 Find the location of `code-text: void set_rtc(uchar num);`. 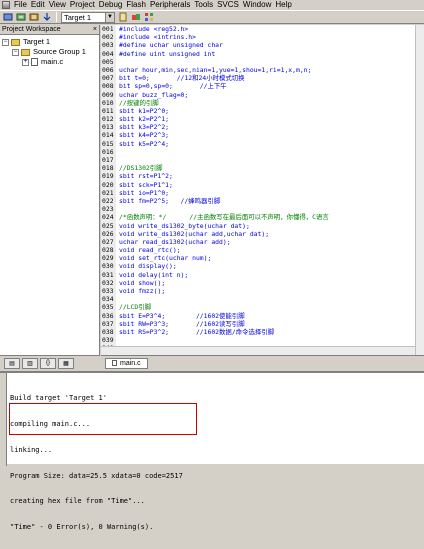

code-text: void set_rtc(uchar num); is located at coordinates (165, 258).